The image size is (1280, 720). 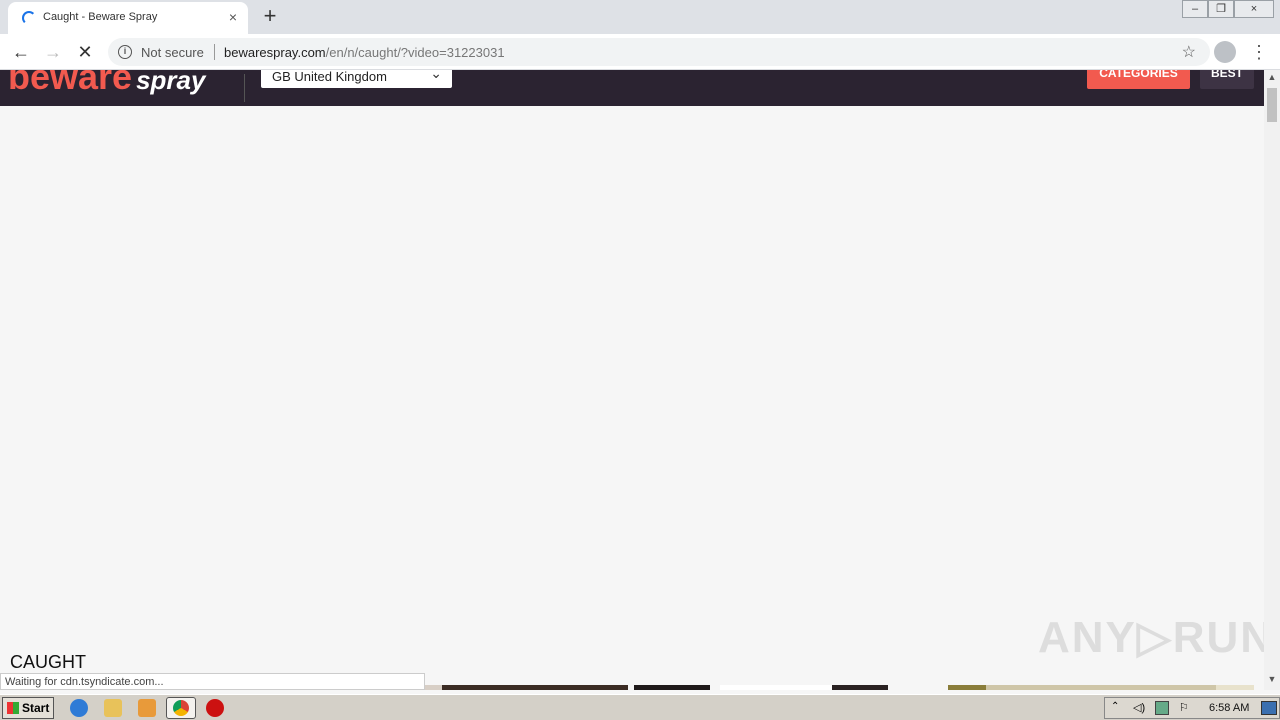 What do you see at coordinates (275, 52) in the screenshot?
I see `url-host: bewarespray.com` at bounding box center [275, 52].